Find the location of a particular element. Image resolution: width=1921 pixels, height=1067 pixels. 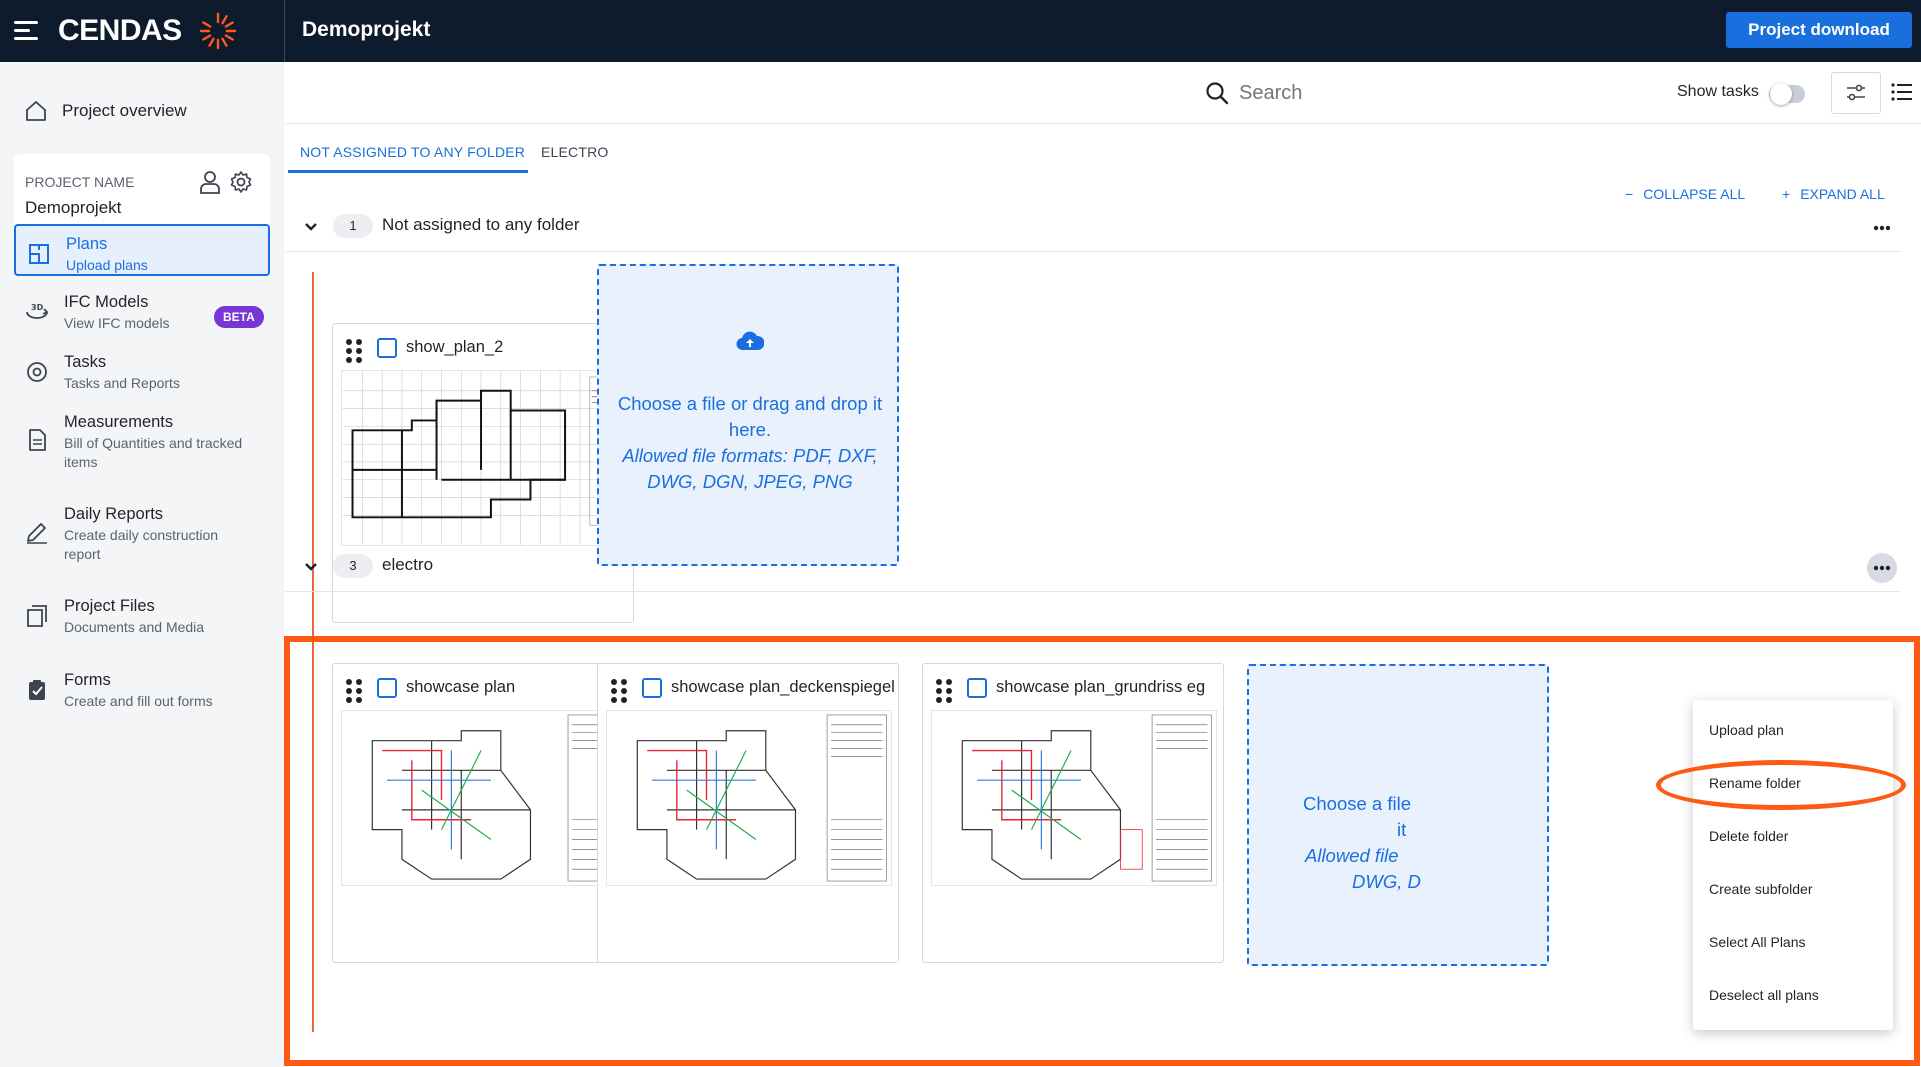

home-icon is located at coordinates (36, 111).